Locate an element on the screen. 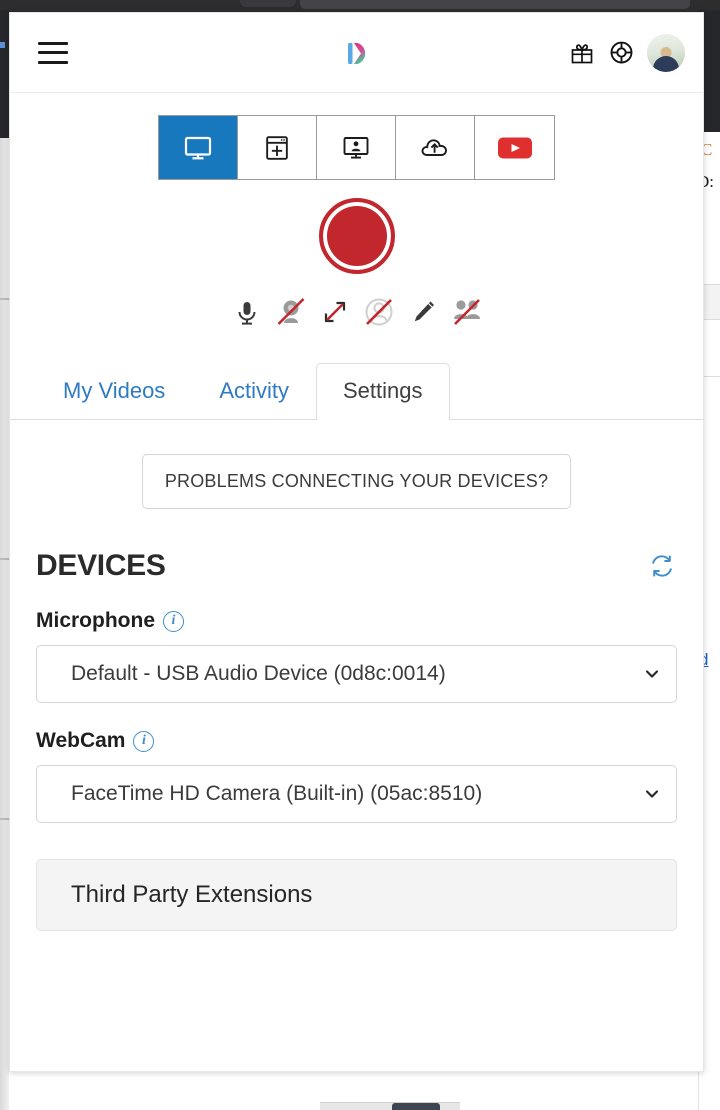 The image size is (720, 1110). background-dock-item is located at coordinates (416, 1106).